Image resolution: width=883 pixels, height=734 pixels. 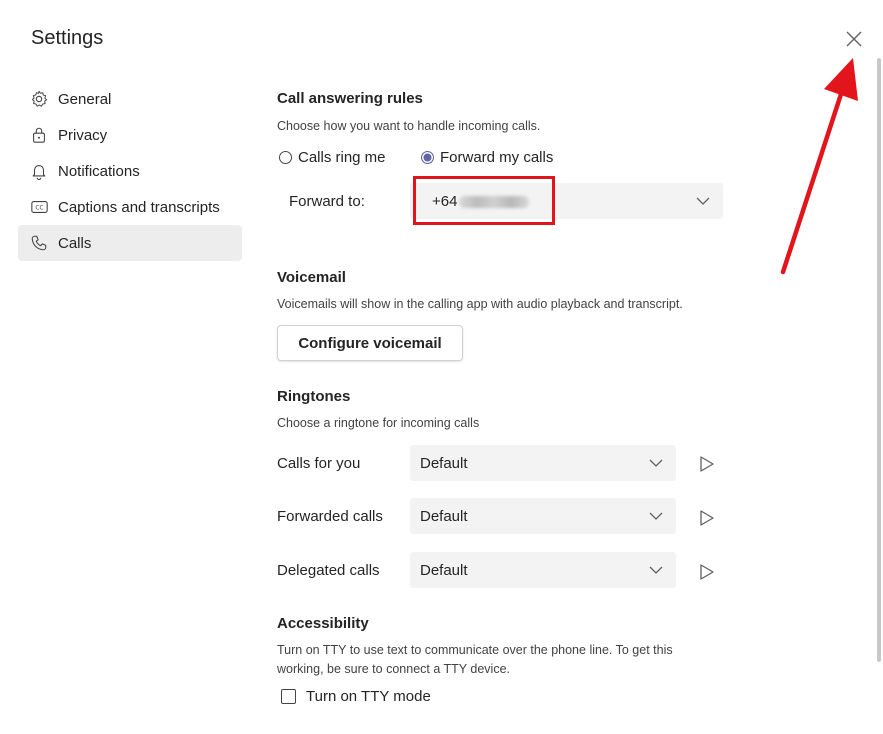 What do you see at coordinates (130, 243) in the screenshot?
I see `sidebar-item-calls: Calls` at bounding box center [130, 243].